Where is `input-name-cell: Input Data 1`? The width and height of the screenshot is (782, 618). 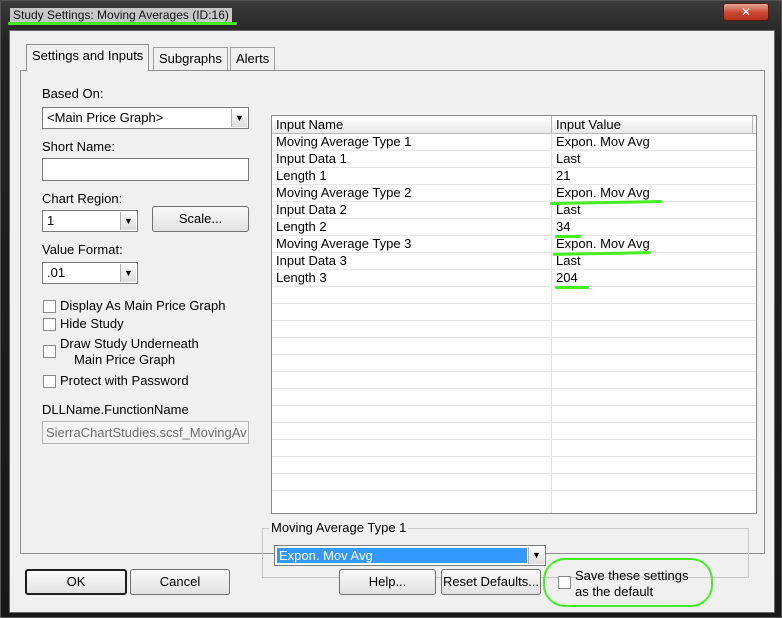 input-name-cell: Input Data 1 is located at coordinates (311, 158).